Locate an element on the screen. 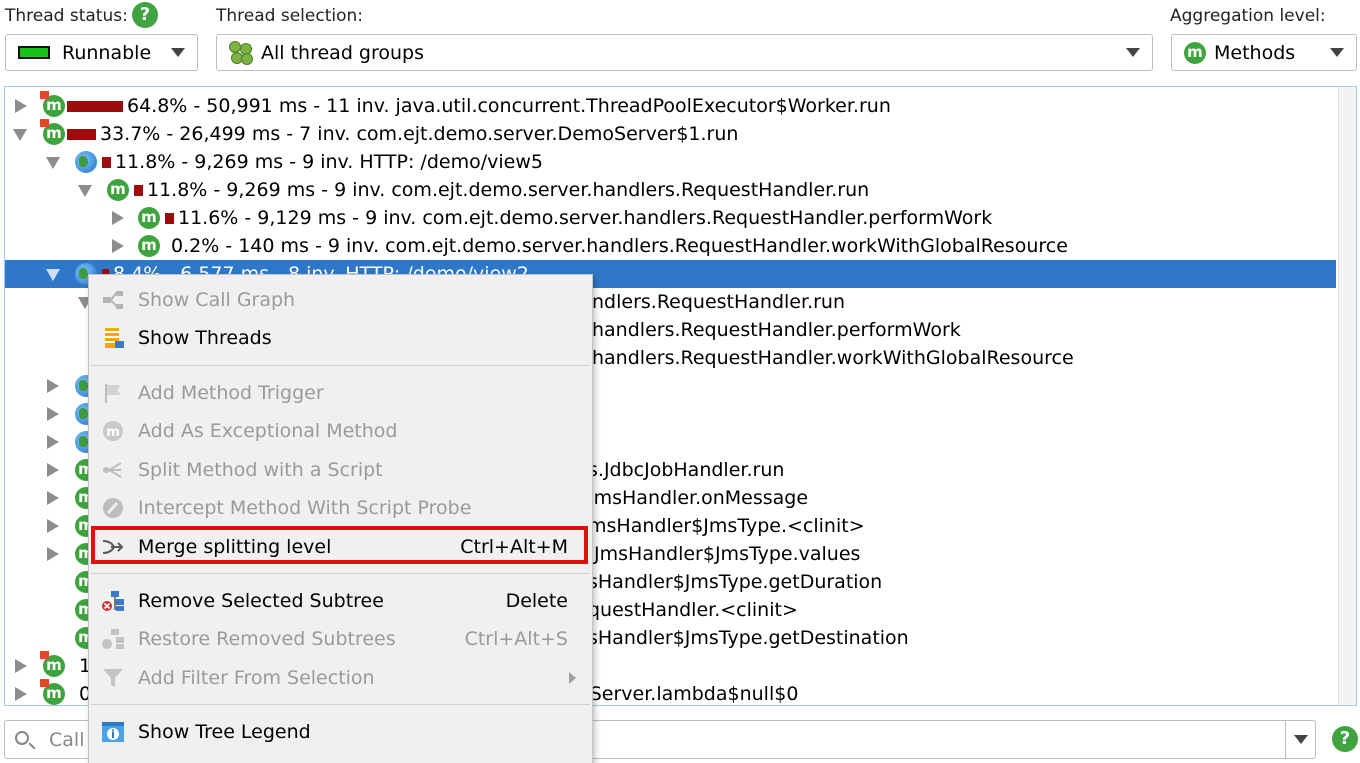 This screenshot has height=763, width=1360. search-history-dropdown is located at coordinates (1300, 739).